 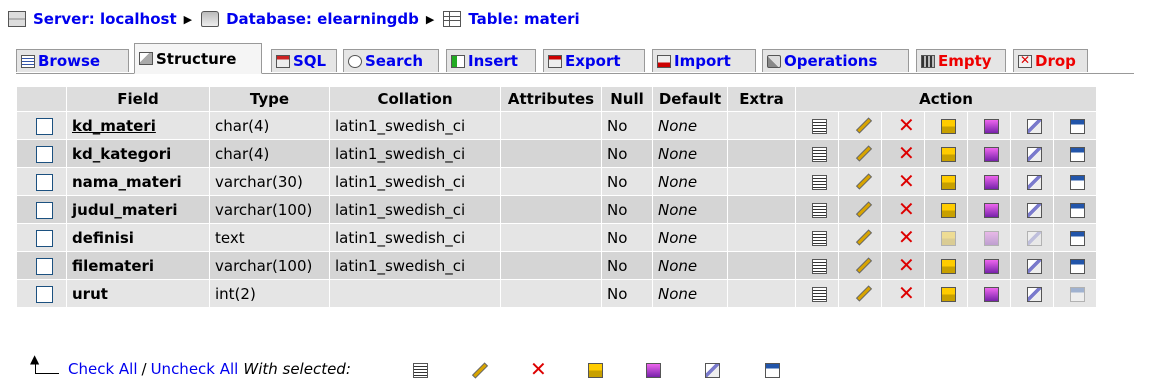 I want to click on change-selected-icon, so click(x=479, y=371).